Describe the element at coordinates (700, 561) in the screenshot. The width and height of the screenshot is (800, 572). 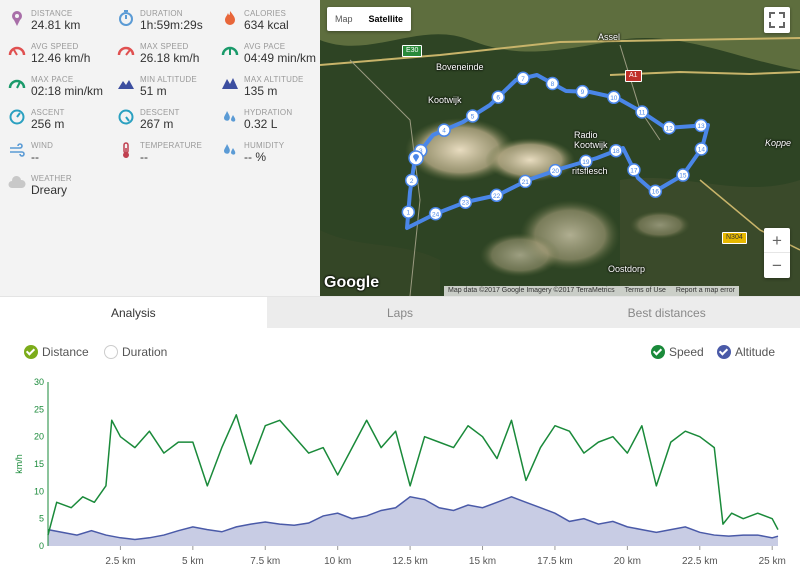
I see `x-tick-label: 22.5 km` at that location.